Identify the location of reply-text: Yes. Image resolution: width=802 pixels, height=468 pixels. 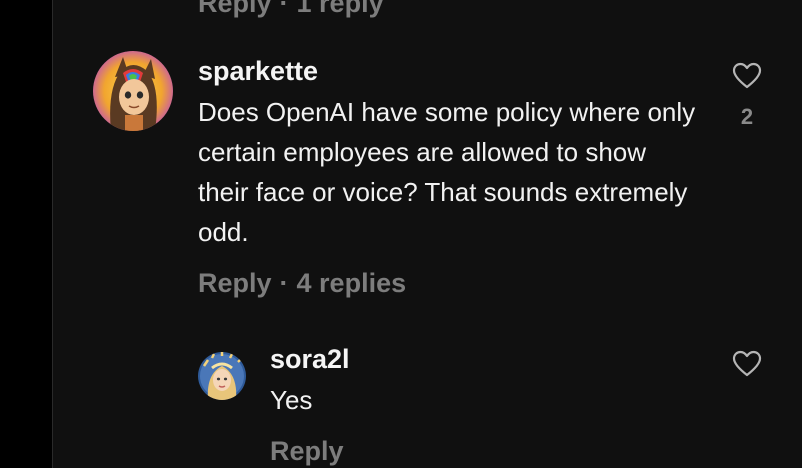
(291, 400).